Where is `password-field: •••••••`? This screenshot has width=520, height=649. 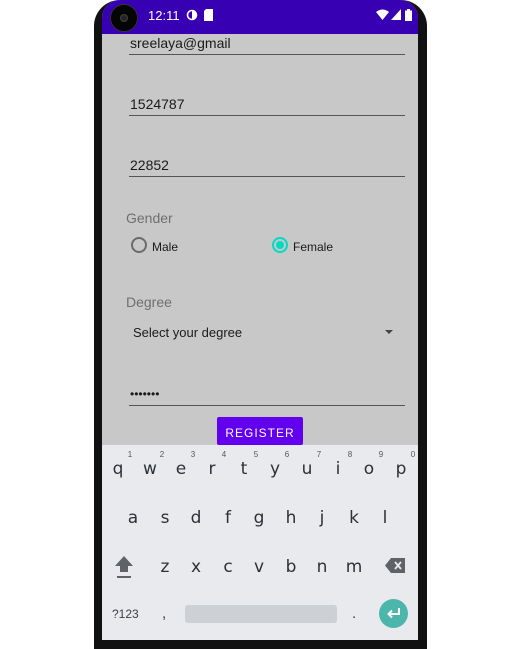
password-field: ••••••• is located at coordinates (267, 390).